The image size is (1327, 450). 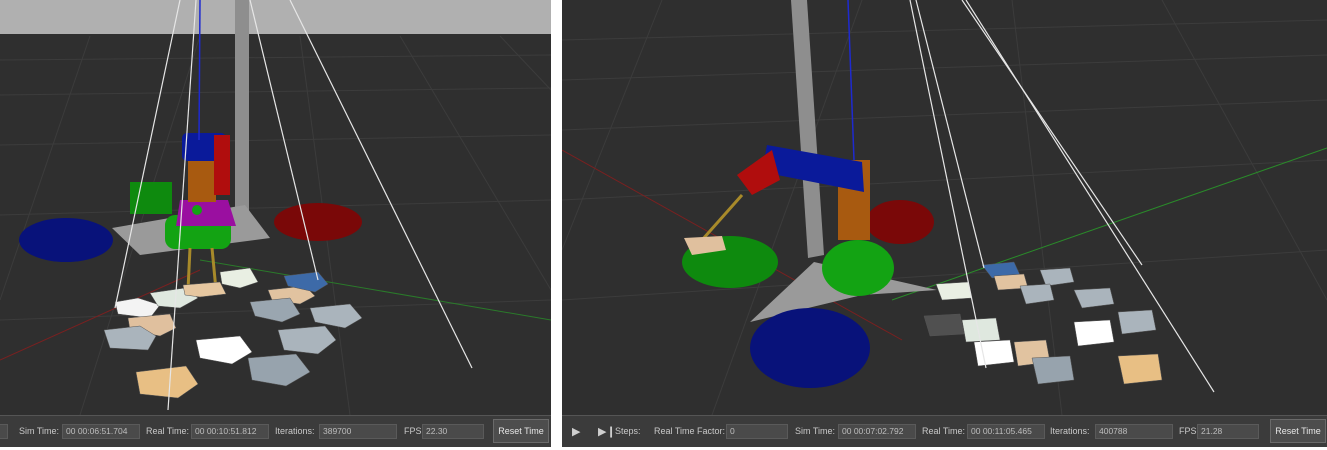 I want to click on sim-time-field: 00 00:07:02.792, so click(x=877, y=431).